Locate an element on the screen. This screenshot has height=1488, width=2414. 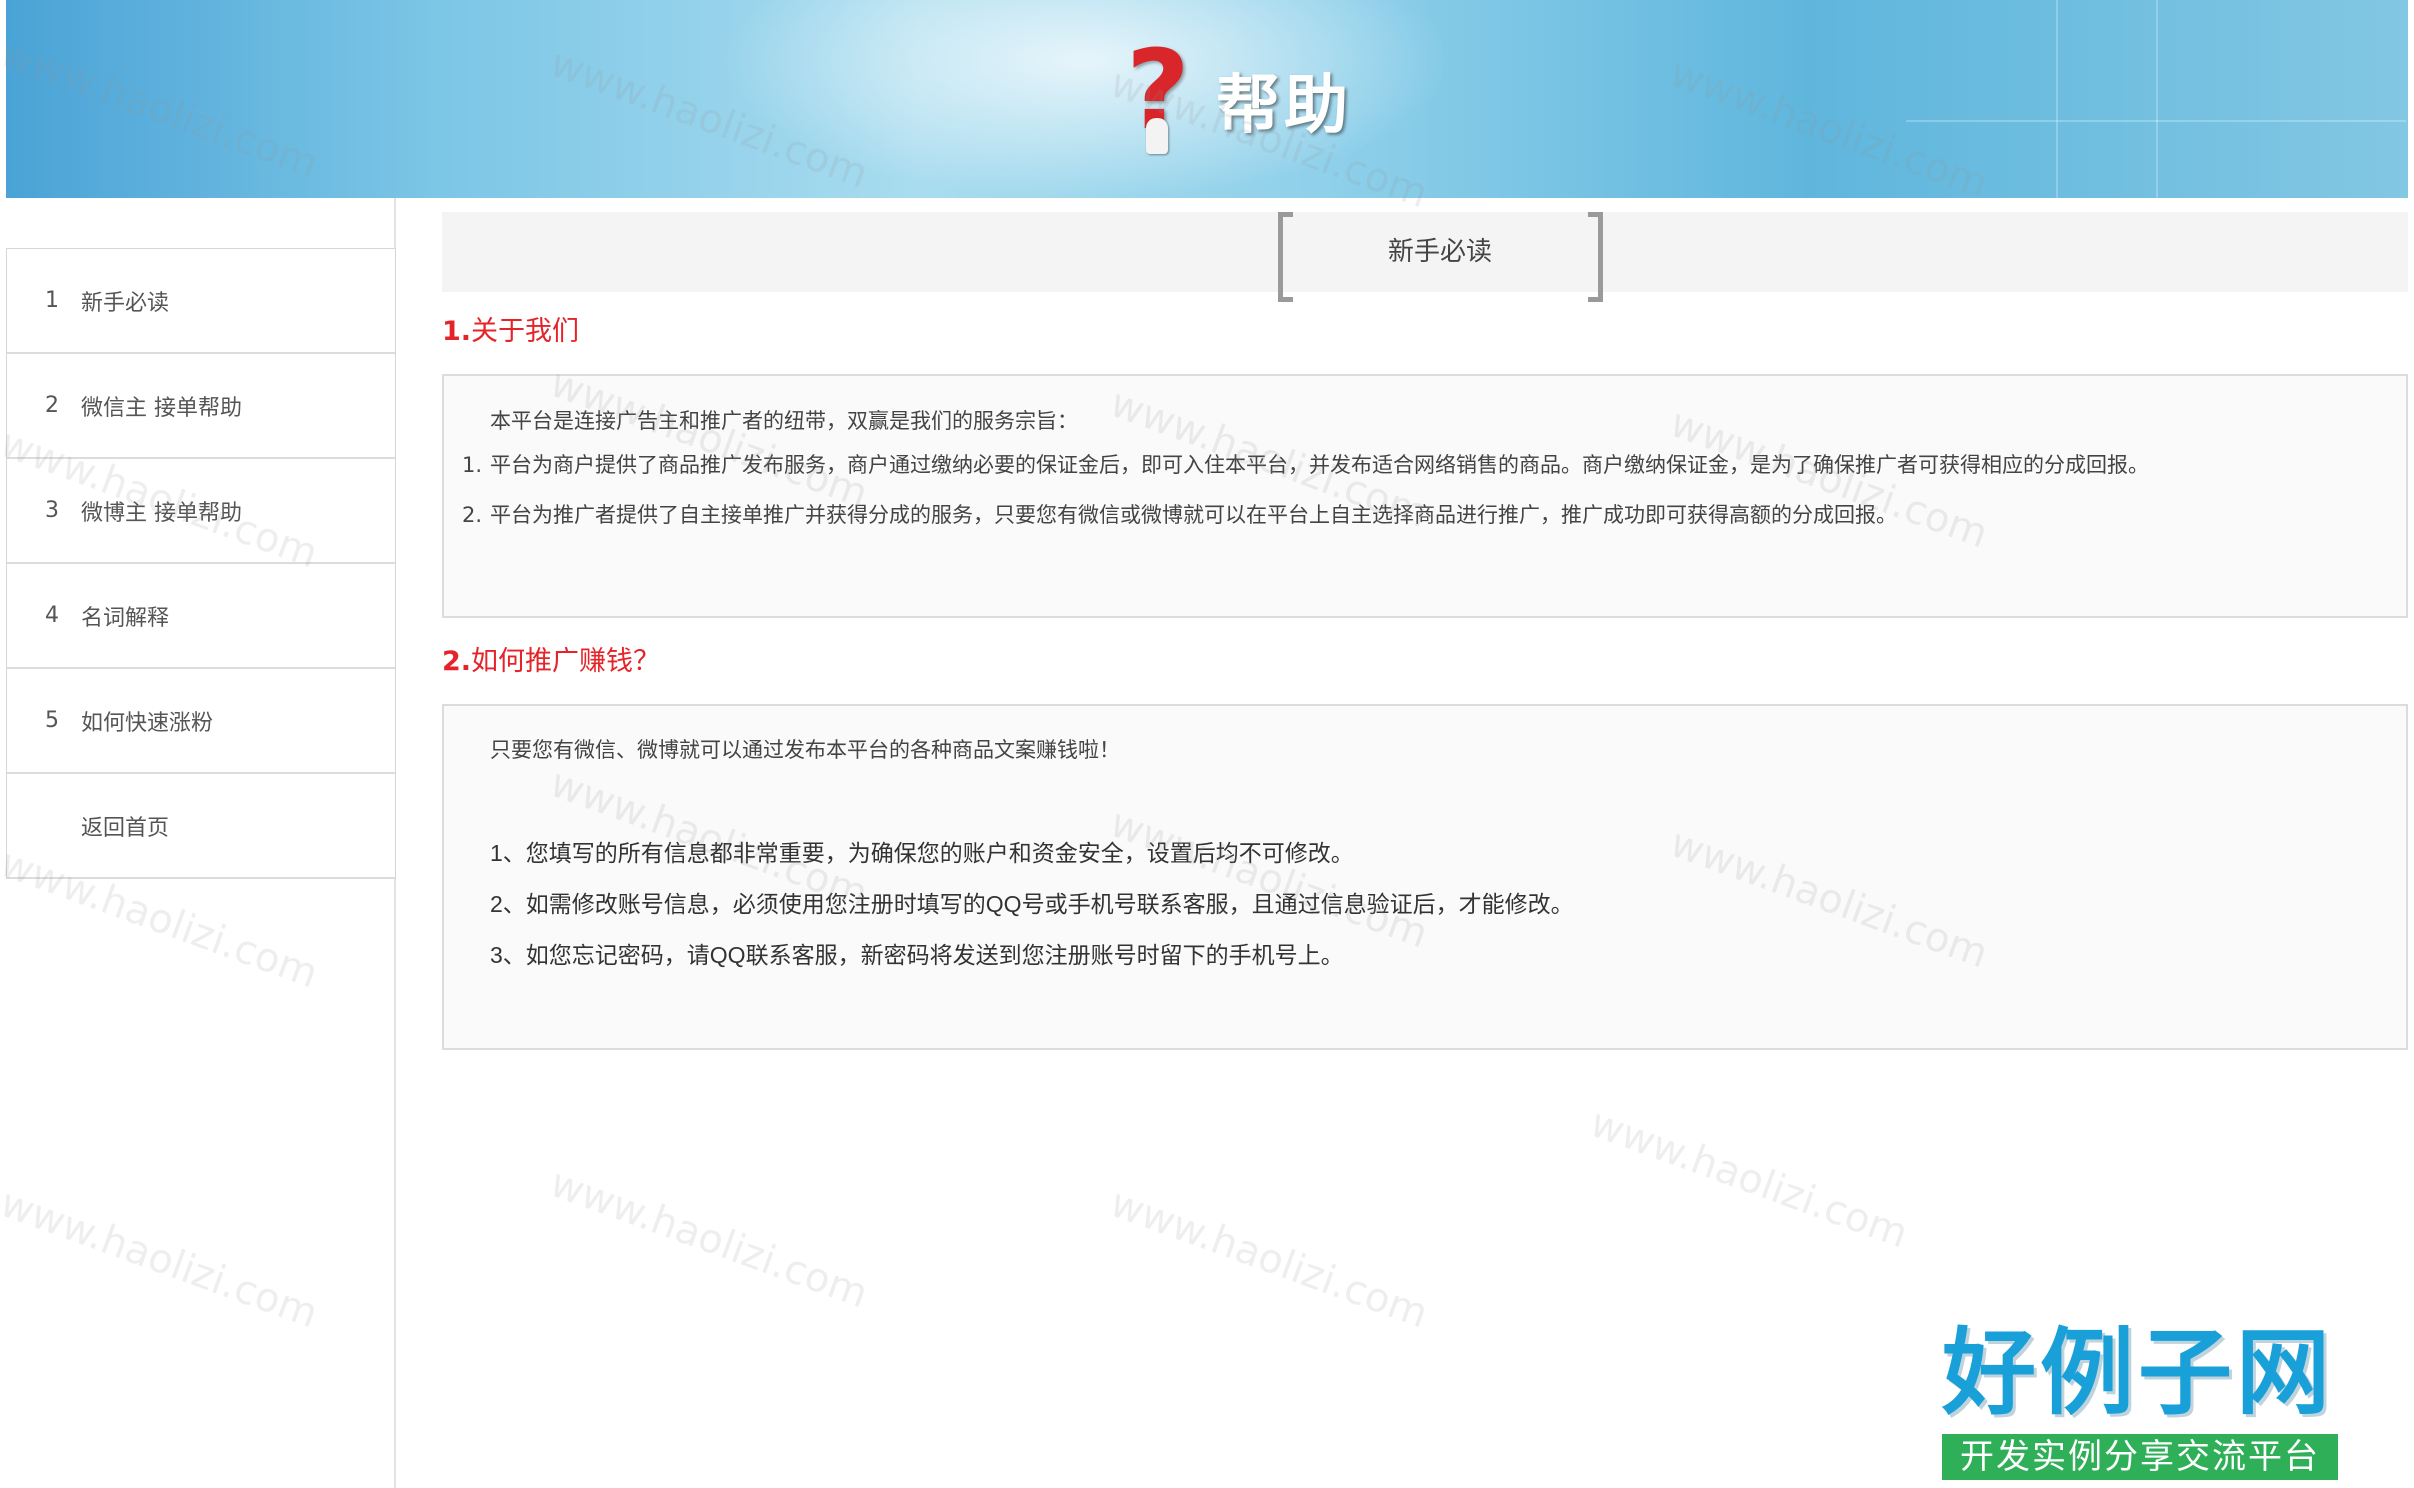
note-item: 3、如您忘记密码，请QQ联系客服，新密码将发送到您注册账号时留下的手机号上。 is located at coordinates (917, 955).